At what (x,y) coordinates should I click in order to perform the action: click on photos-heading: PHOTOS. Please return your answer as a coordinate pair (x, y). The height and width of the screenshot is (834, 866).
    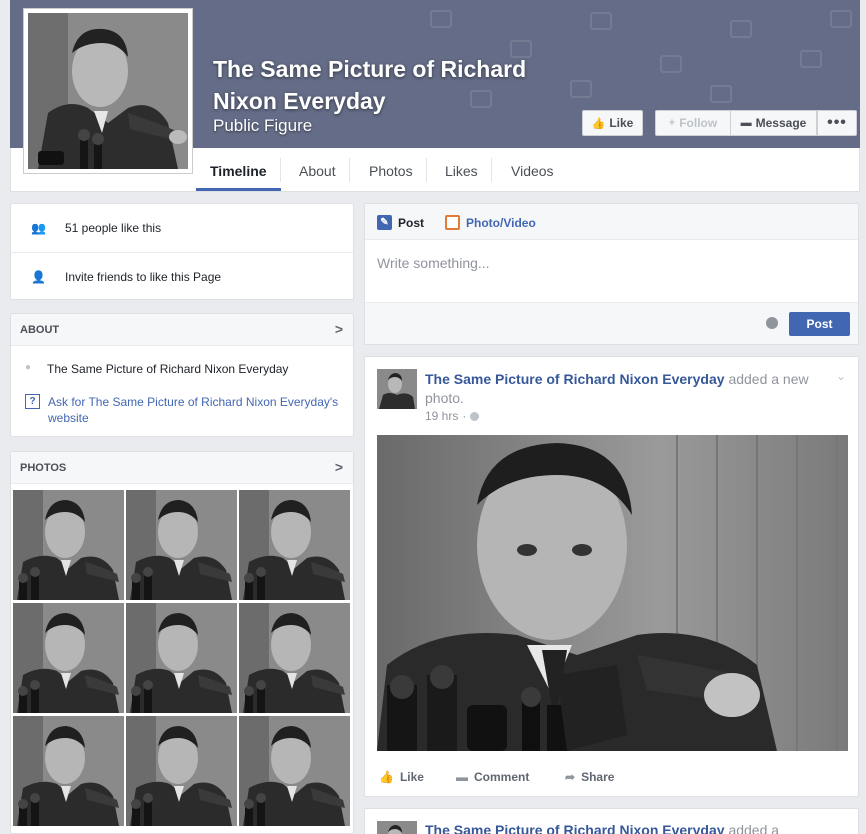
    Looking at the image, I should click on (43, 468).